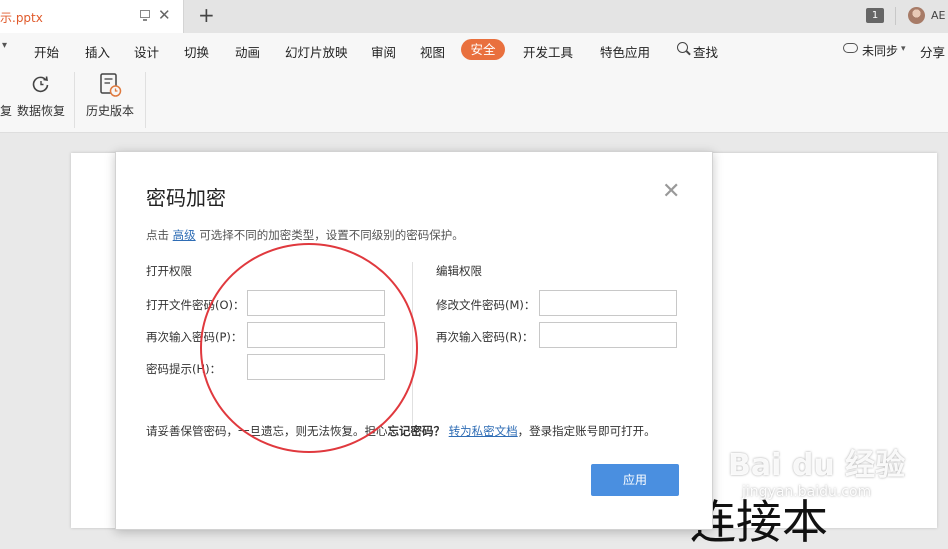 Image resolution: width=948 pixels, height=549 pixels. Describe the element at coordinates (483, 431) in the screenshot. I see `convert-private-document-link: 转为私密文档` at that location.